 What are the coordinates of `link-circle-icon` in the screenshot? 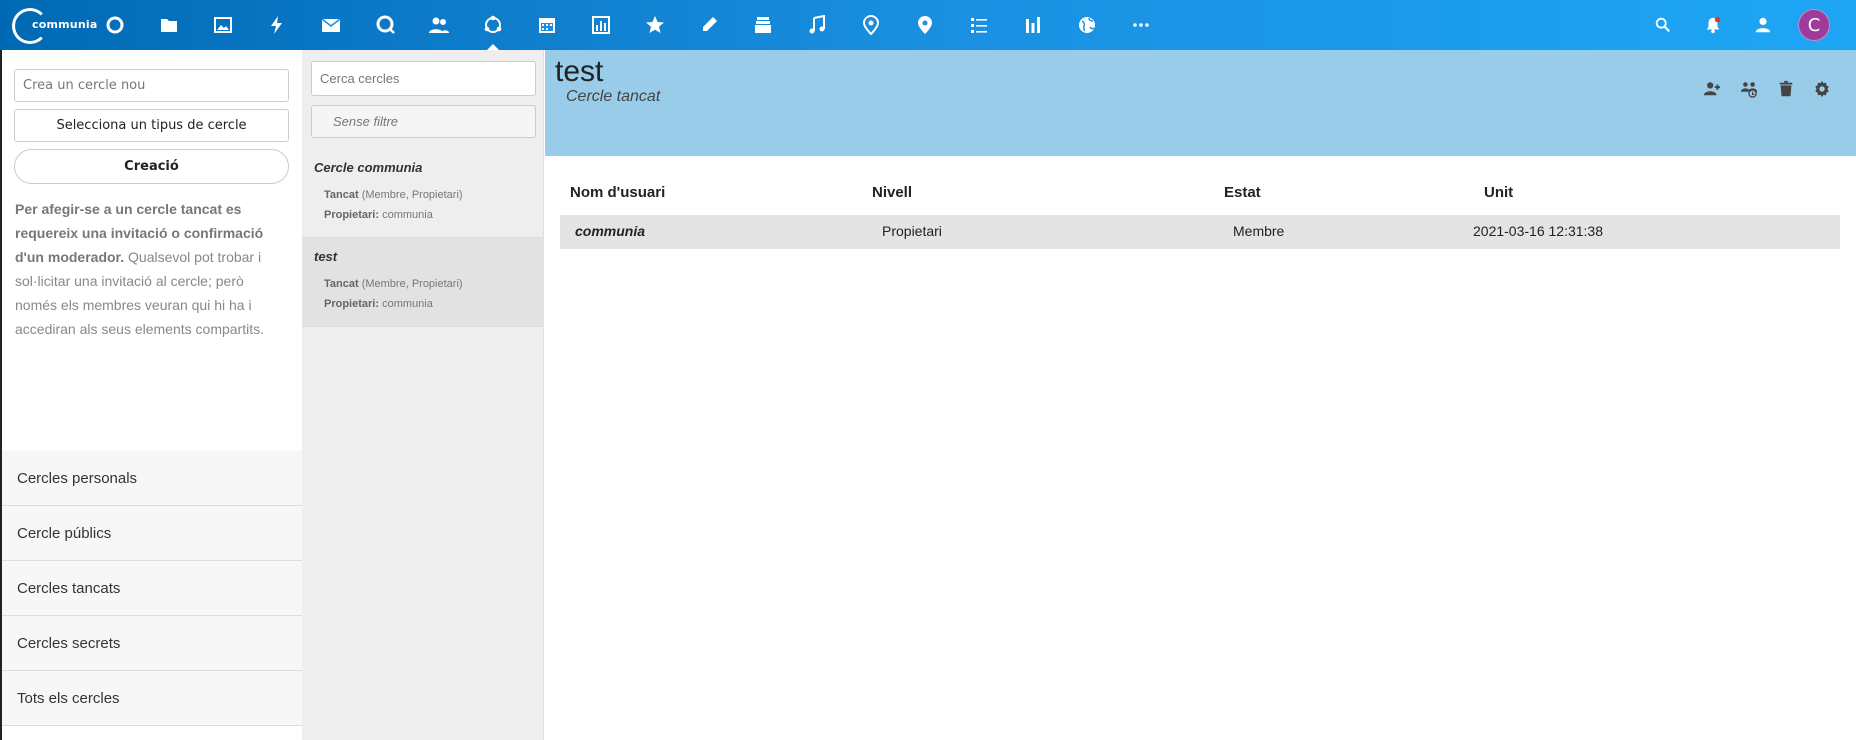 It's located at (1749, 89).